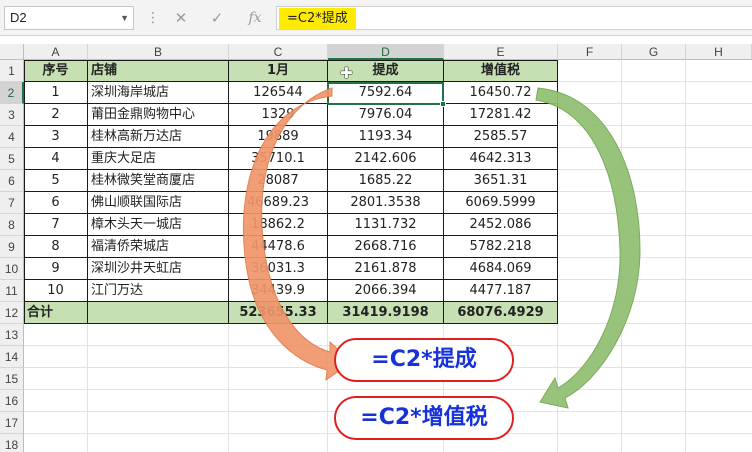 Image resolution: width=752 pixels, height=452 pixels. What do you see at coordinates (590, 52) in the screenshot?
I see `column-header-f: F` at bounding box center [590, 52].